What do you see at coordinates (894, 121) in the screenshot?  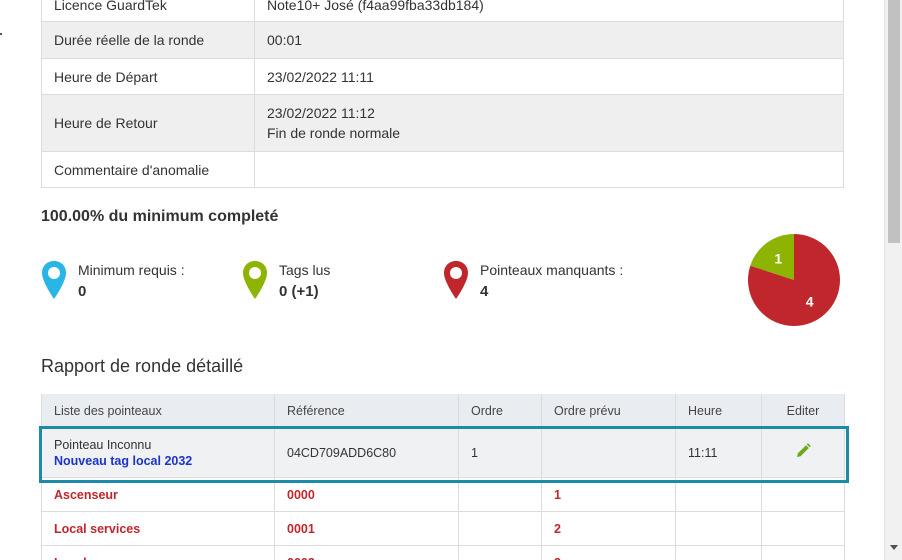 I see `scrollbar-thumb` at bounding box center [894, 121].